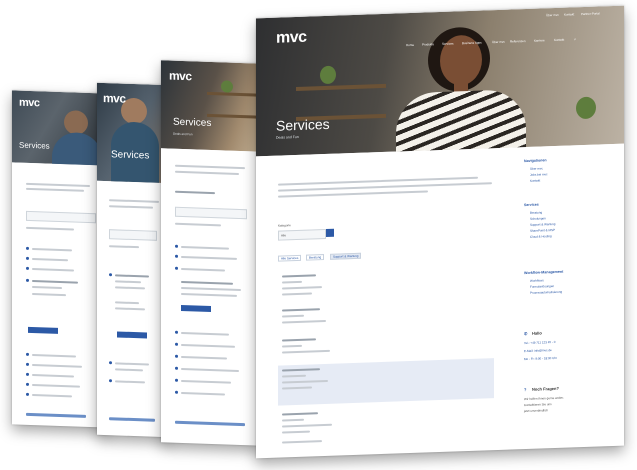 This screenshot has width=637, height=470. I want to click on tab-support: Support & Wartung, so click(346, 256).